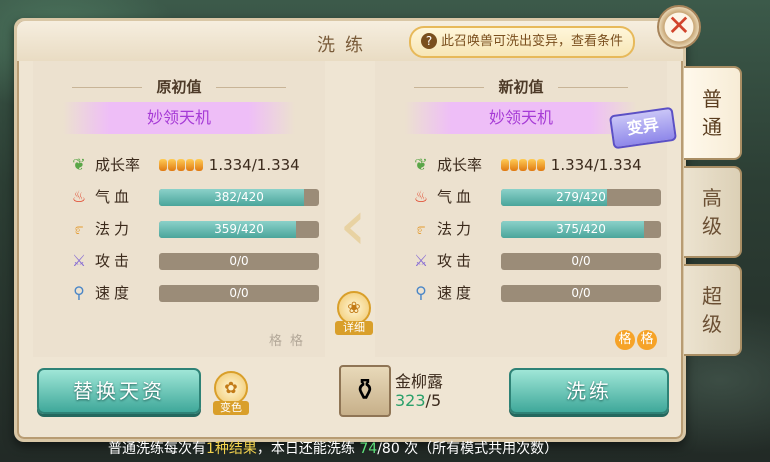 This screenshot has height=462, width=770. I want to click on dye-icon: ✿, so click(231, 388).